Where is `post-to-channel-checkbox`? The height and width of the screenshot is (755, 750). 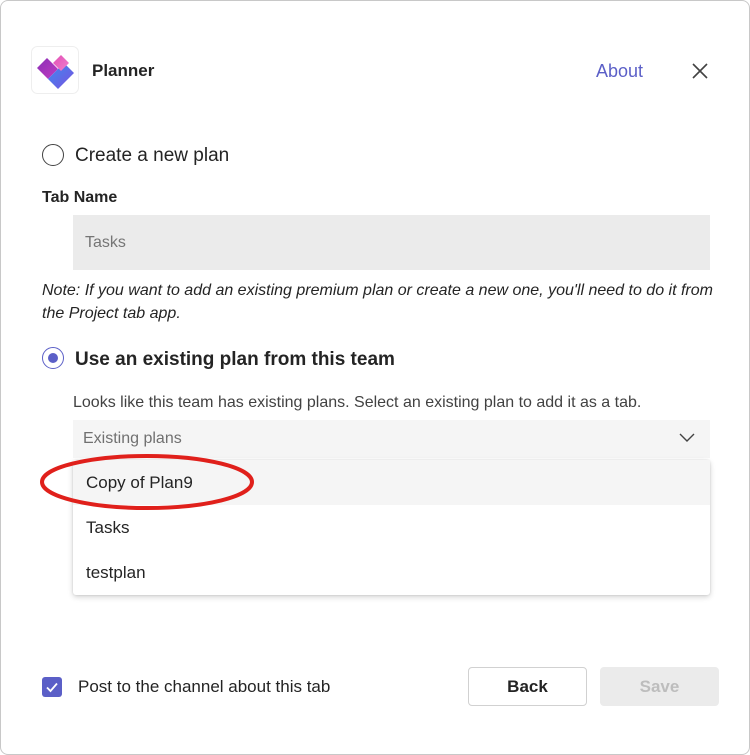 post-to-channel-checkbox is located at coordinates (52, 687).